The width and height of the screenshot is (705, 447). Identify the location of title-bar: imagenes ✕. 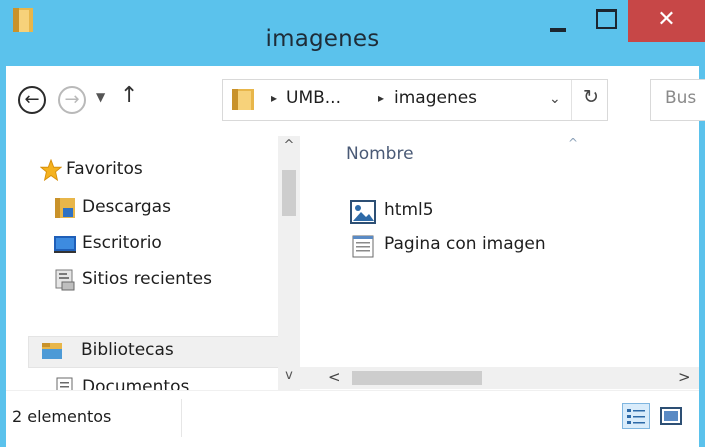
(352, 33).